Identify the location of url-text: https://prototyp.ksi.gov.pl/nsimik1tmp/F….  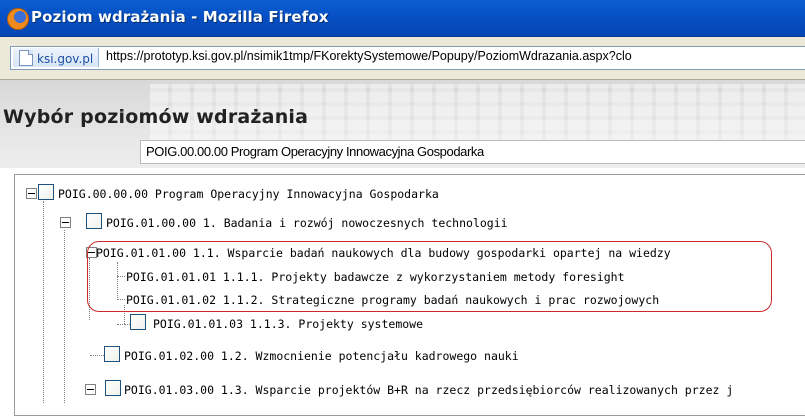
(369, 56).